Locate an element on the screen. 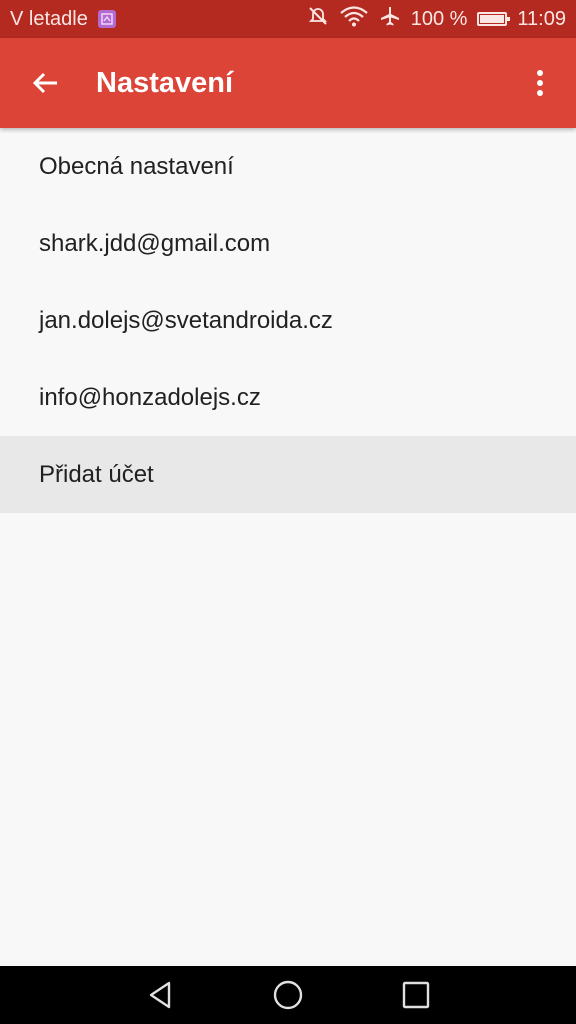  more-vert-icon is located at coordinates (540, 83).